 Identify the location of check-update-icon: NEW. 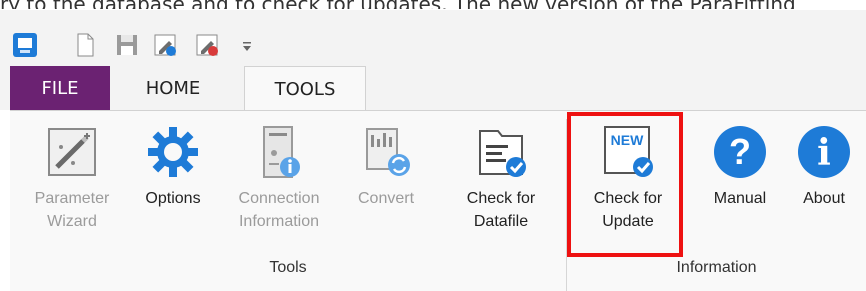
(628, 152).